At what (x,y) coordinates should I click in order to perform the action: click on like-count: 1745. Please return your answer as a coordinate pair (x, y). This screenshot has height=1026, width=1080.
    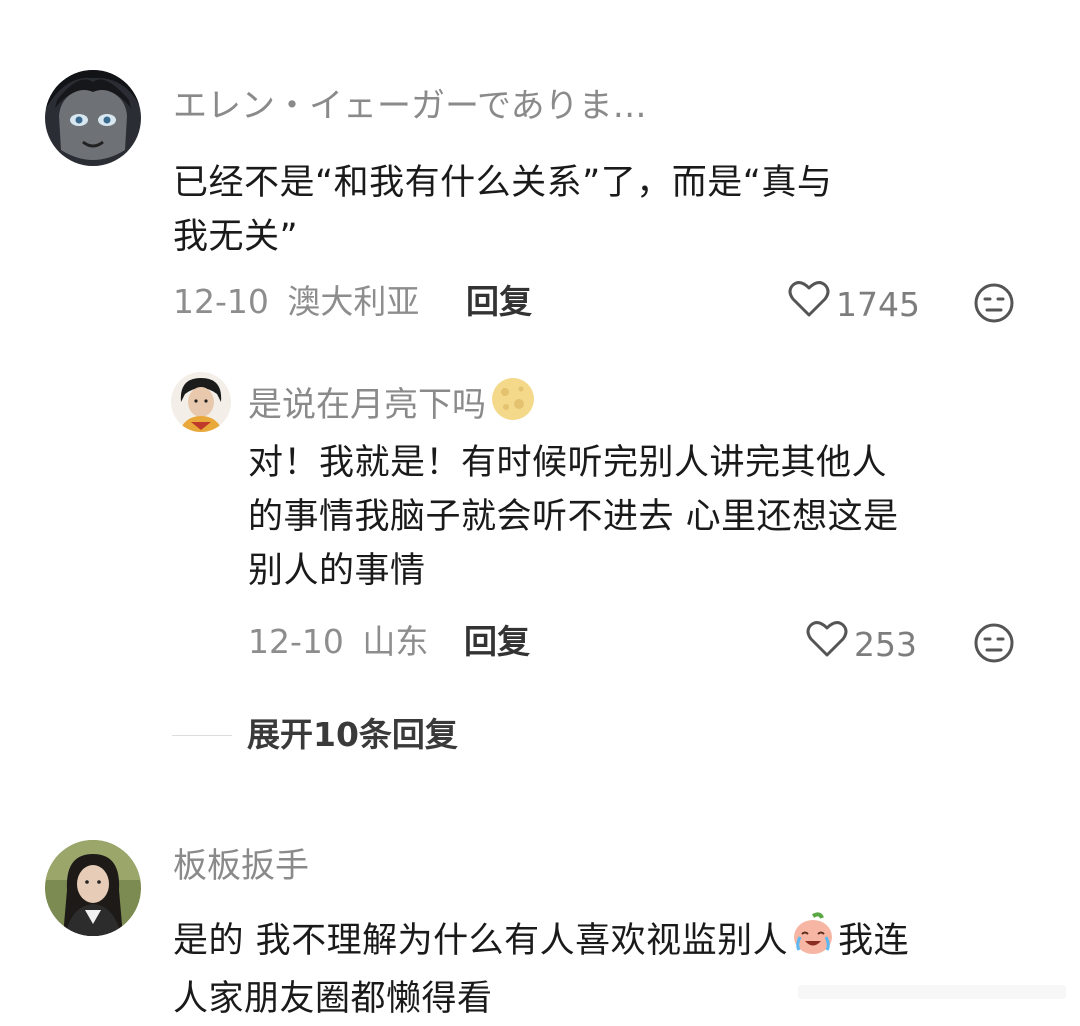
    Looking at the image, I should click on (878, 304).